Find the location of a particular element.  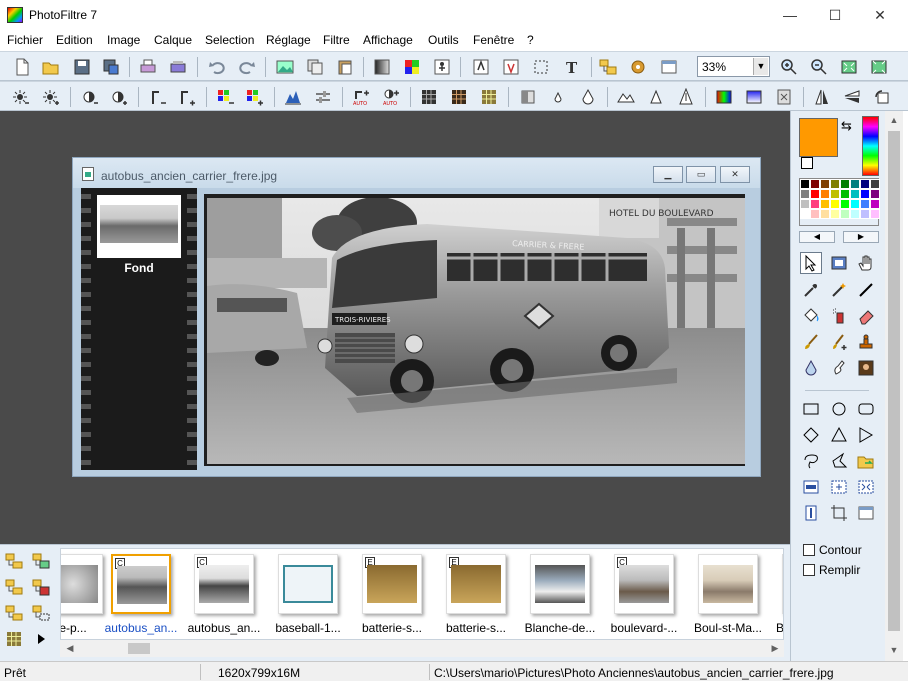

play-slideshow-icon is located at coordinates (41, 639).